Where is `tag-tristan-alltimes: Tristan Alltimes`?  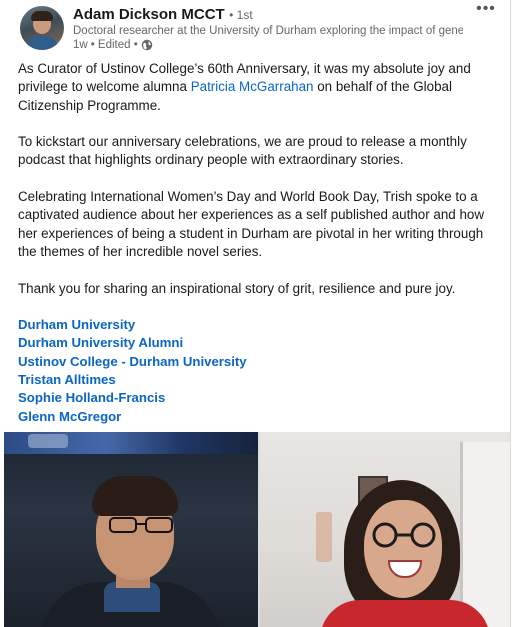
tag-tristan-alltimes: Tristan Alltimes is located at coordinates (255, 380).